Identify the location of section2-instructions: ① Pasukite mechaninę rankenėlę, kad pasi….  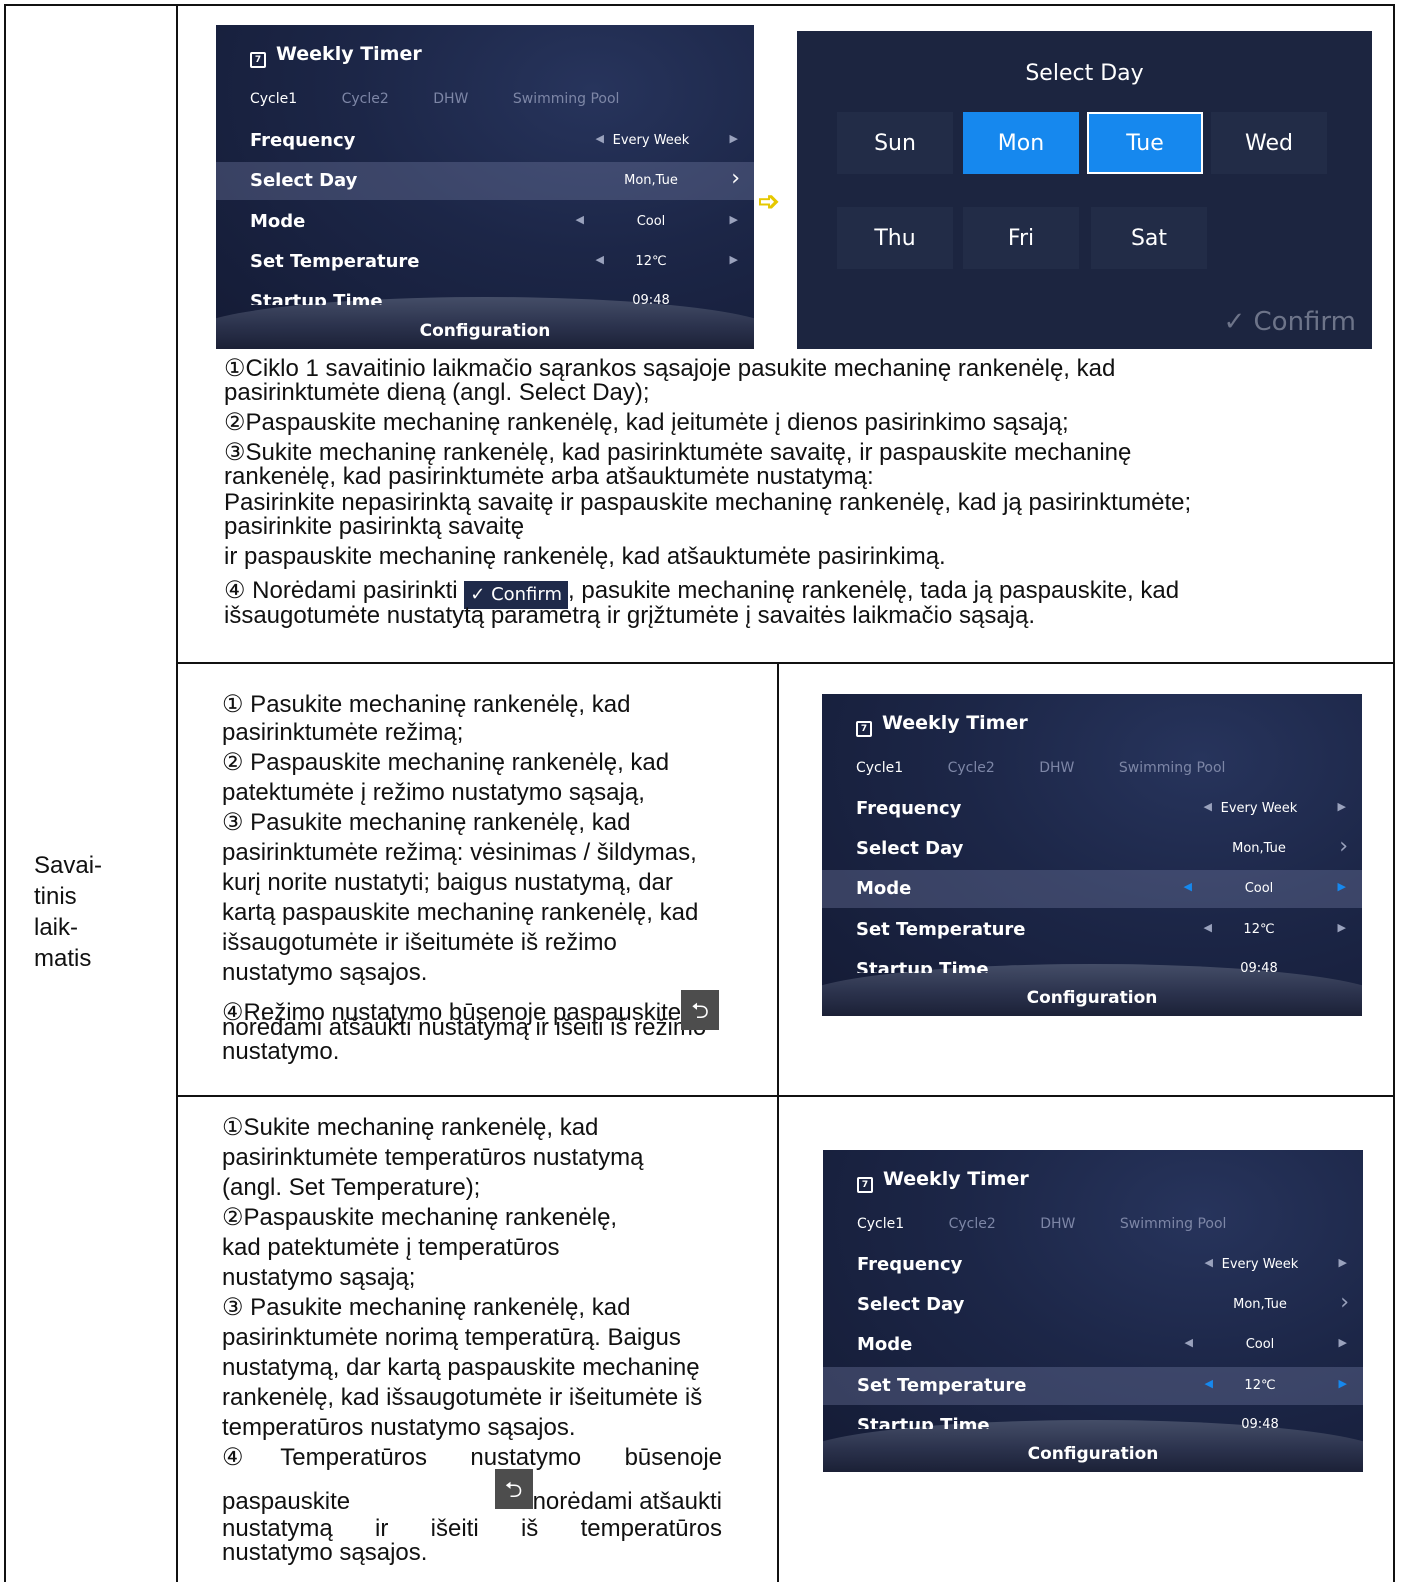
(471, 877).